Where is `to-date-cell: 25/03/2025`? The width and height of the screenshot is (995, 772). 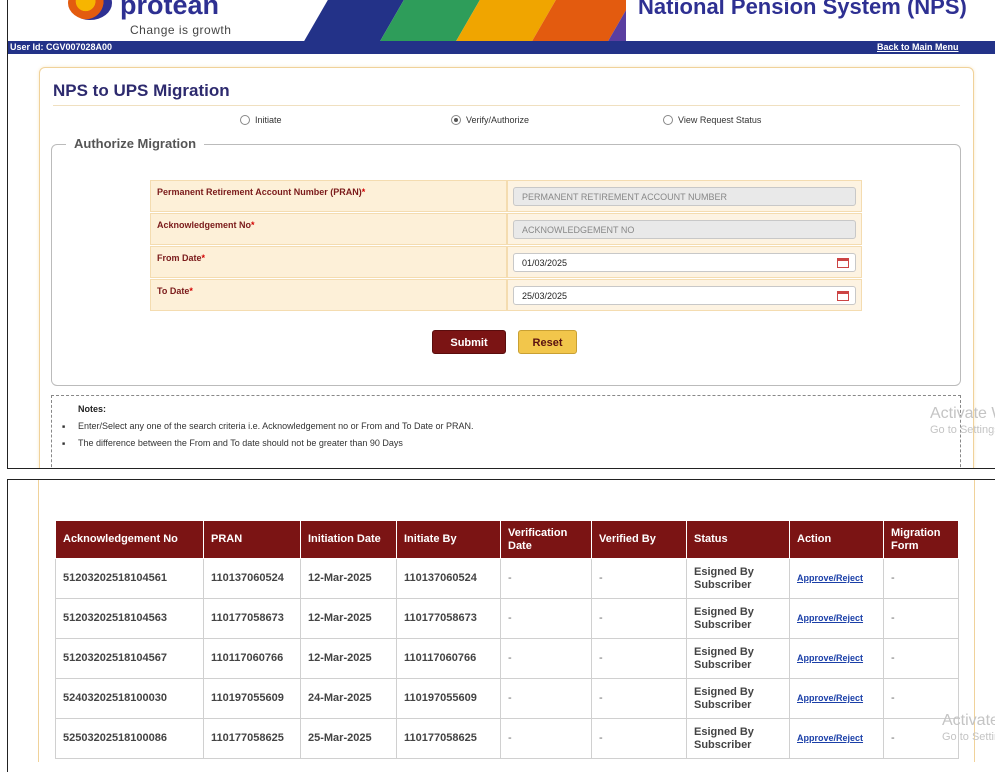
to-date-cell: 25/03/2025 is located at coordinates (684, 295).